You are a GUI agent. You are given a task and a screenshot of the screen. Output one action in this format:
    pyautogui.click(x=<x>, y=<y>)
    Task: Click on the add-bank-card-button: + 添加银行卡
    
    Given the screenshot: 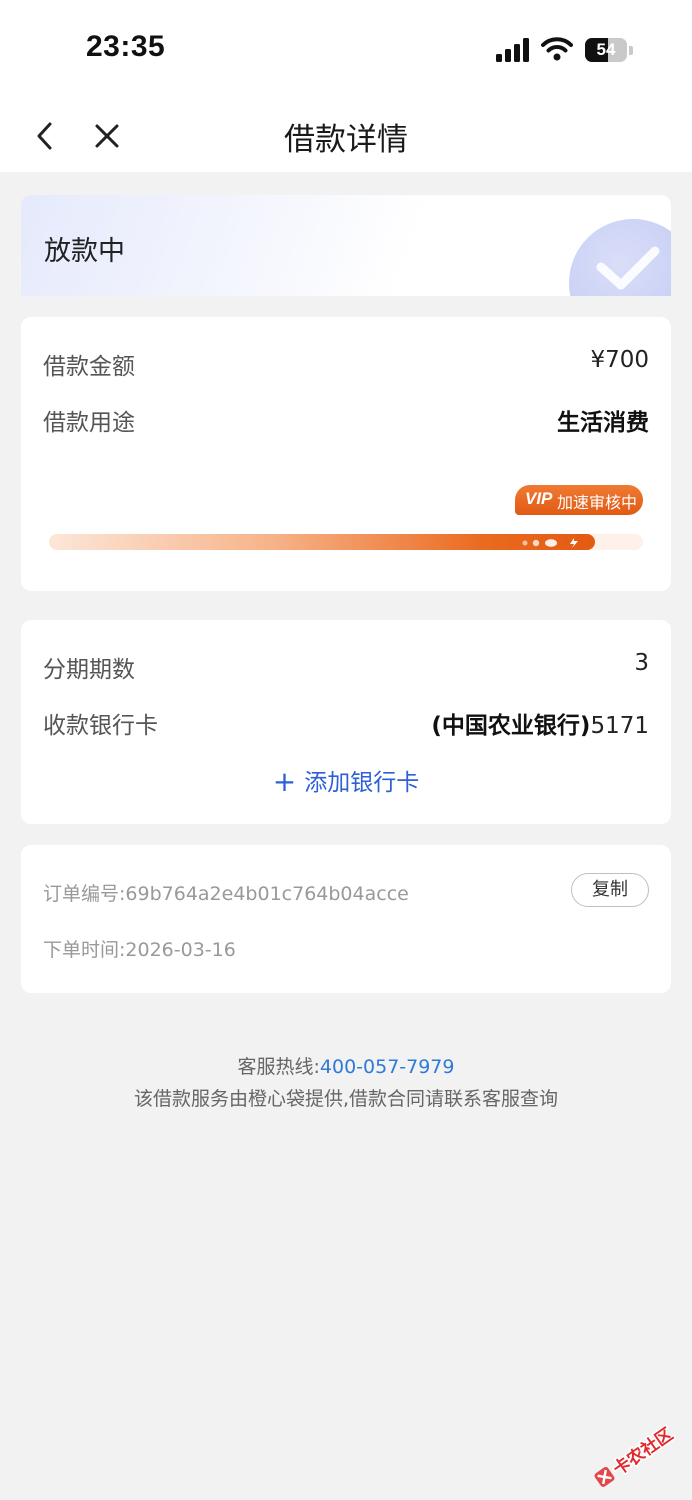 What is the action you would take?
    pyautogui.click(x=346, y=780)
    